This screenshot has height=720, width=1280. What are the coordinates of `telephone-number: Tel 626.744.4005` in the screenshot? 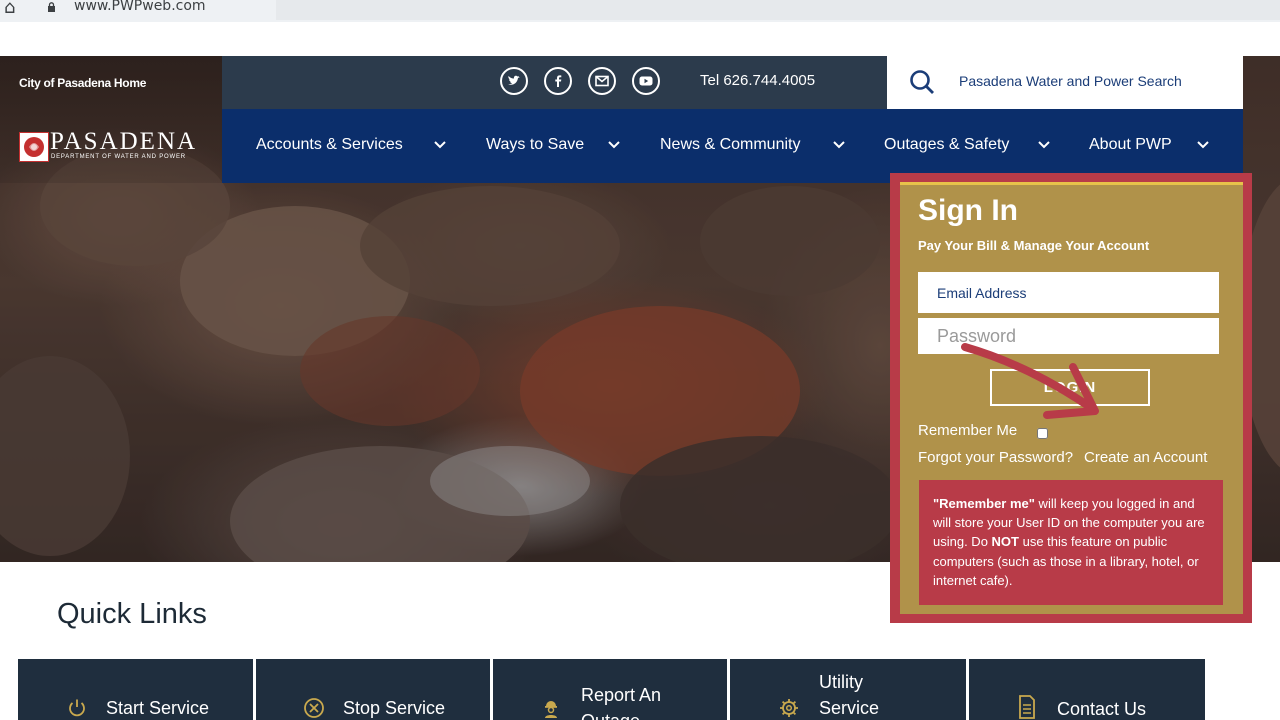 It's located at (757, 80).